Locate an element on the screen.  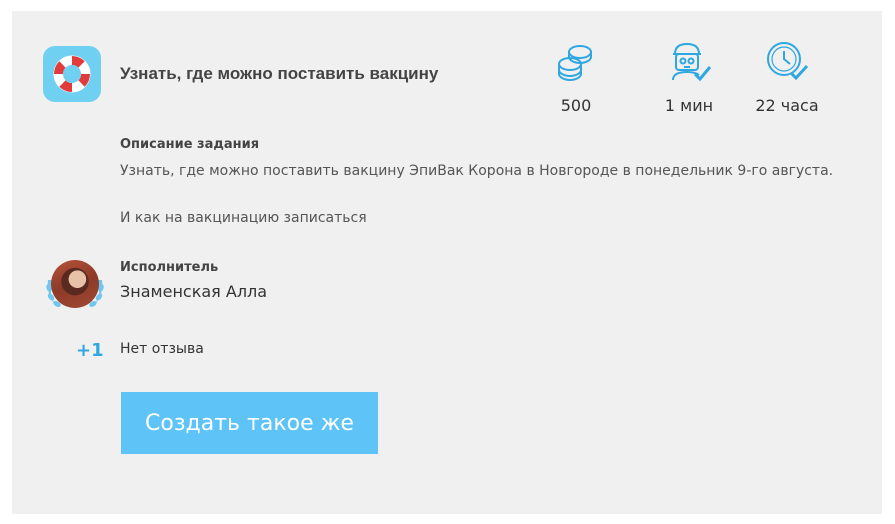
reward-value: 500 is located at coordinates (576, 105).